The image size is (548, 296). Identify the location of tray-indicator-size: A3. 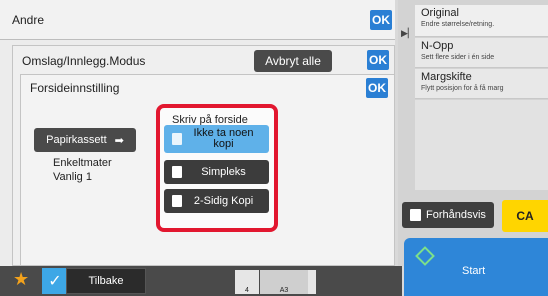
(284, 282).